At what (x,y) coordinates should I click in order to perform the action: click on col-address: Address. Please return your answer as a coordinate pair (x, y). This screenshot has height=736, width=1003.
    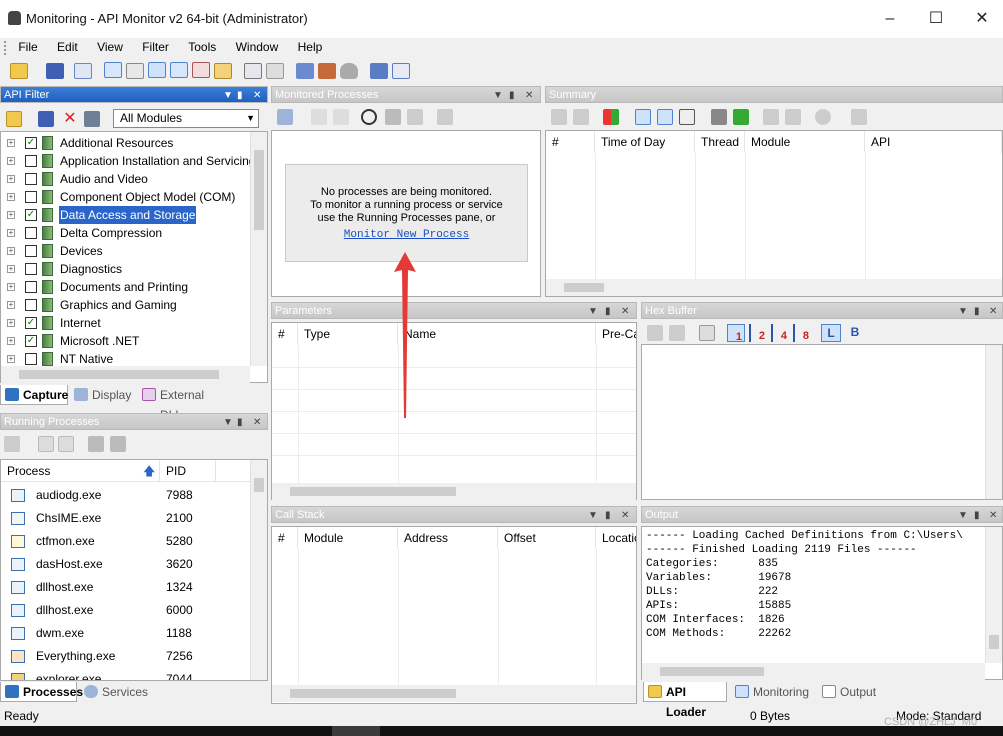
    Looking at the image, I should click on (448, 538).